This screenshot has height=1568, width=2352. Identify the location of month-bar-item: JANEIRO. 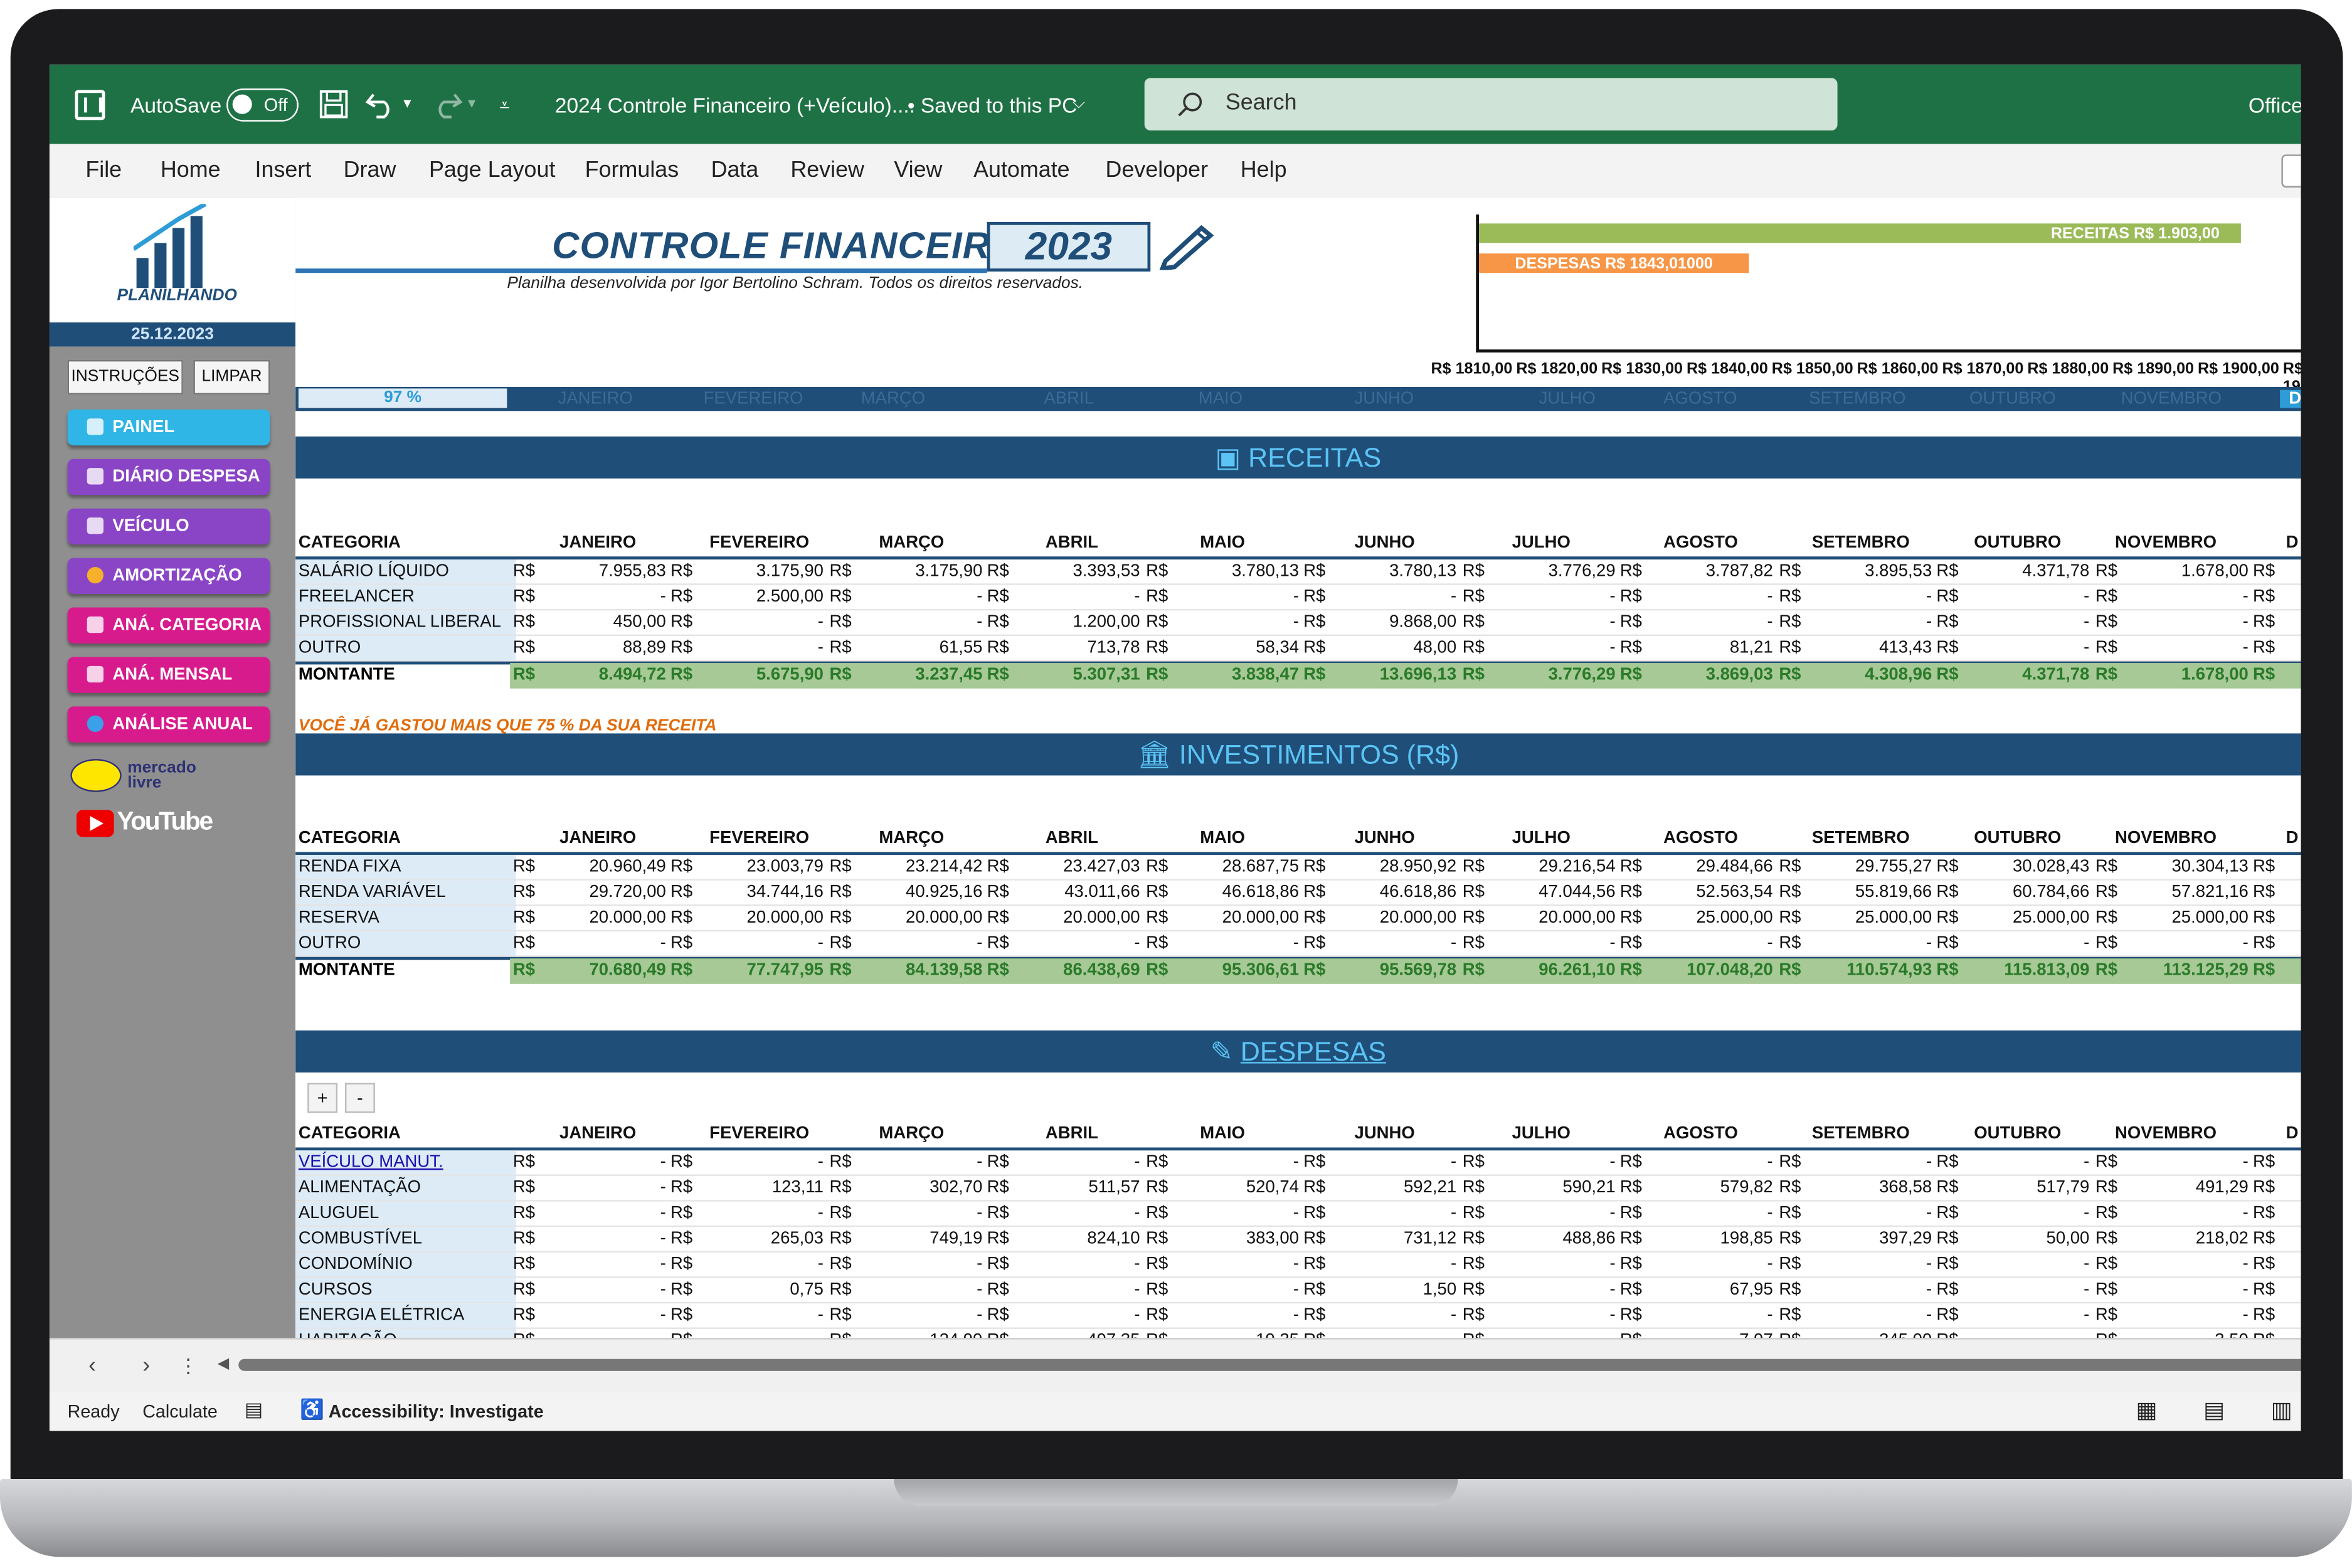
(595, 399).